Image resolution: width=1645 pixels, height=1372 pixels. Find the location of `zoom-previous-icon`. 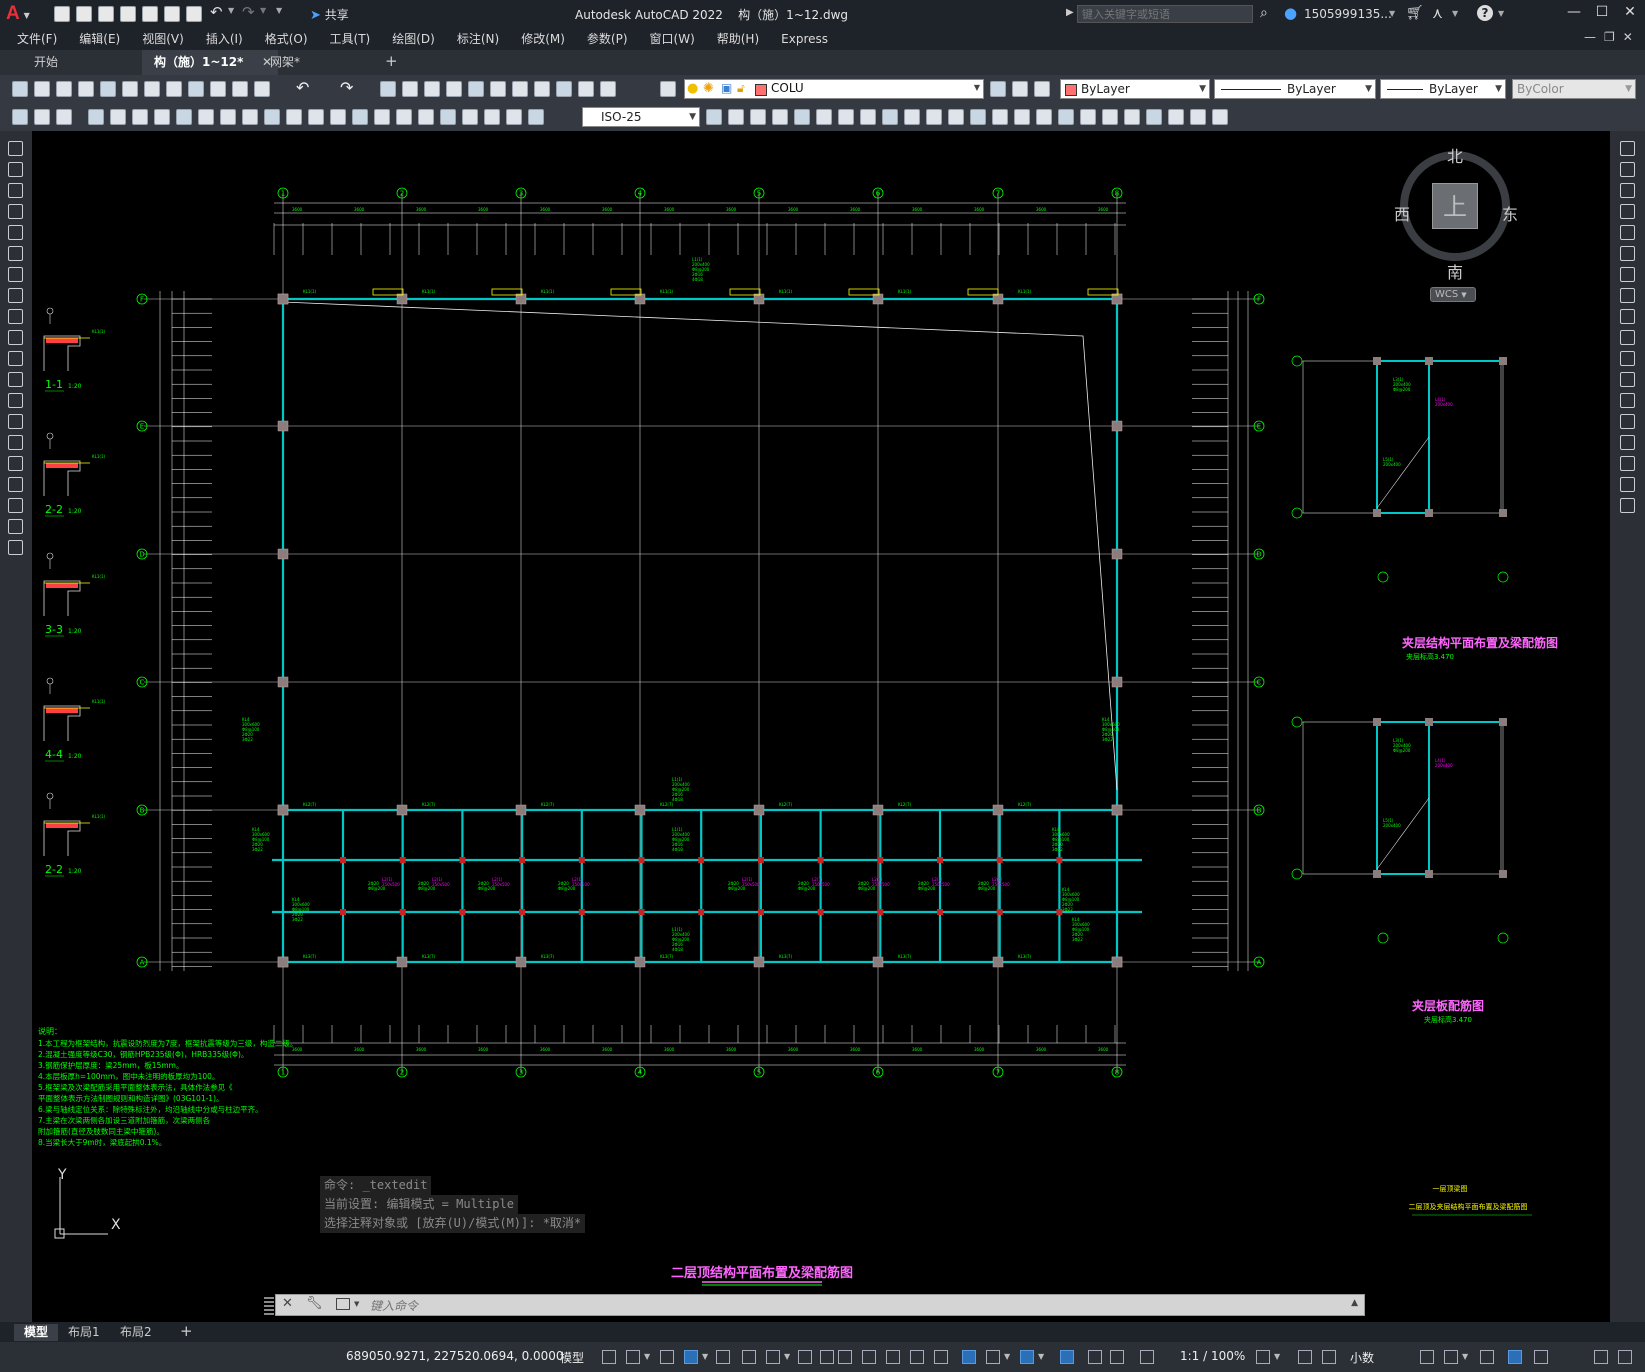

zoom-previous-icon is located at coordinates (454, 89).